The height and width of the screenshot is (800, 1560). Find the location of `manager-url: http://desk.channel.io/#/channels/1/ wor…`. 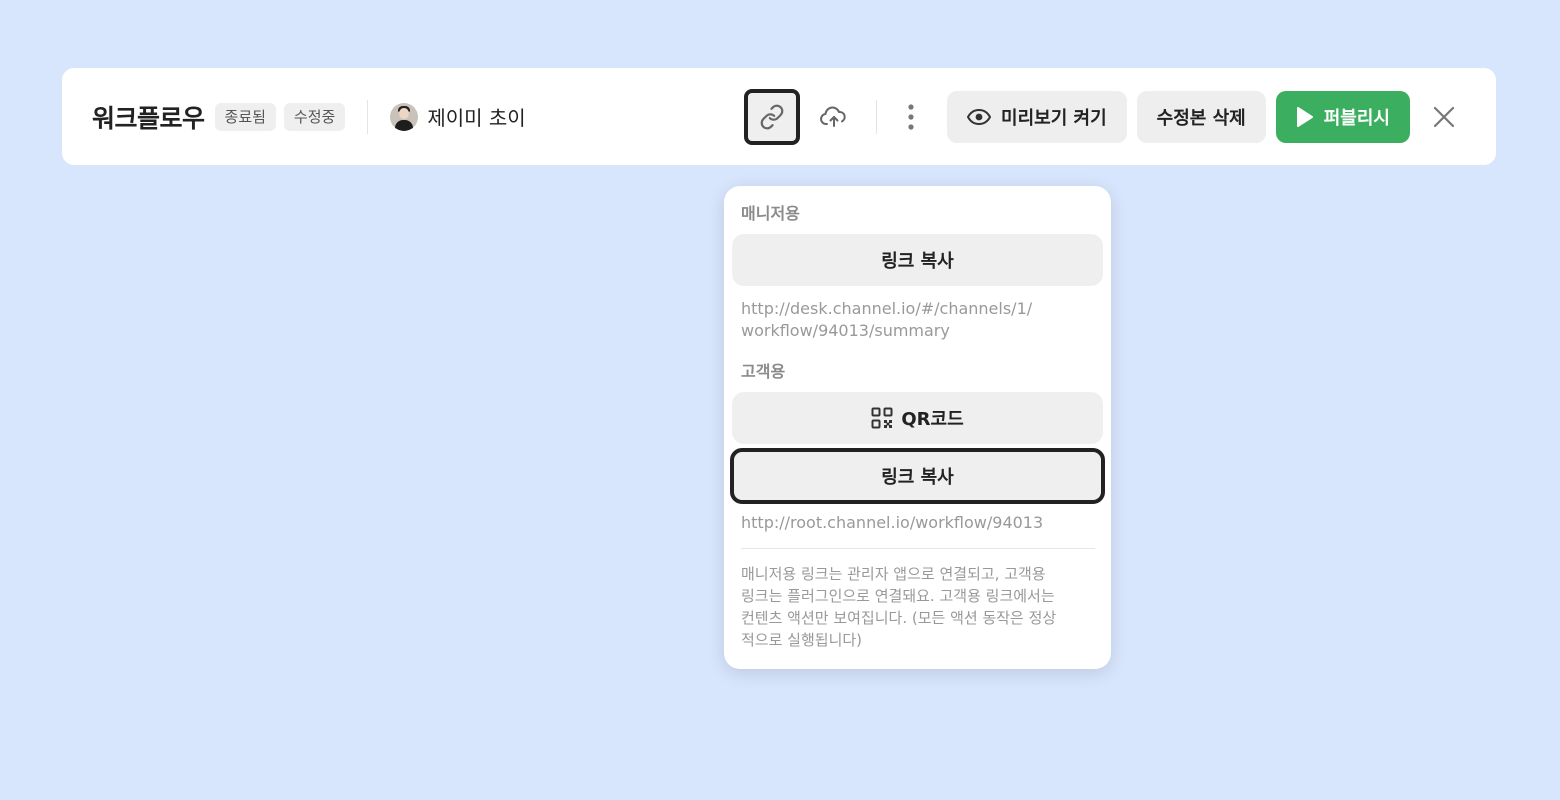

manager-url: http://desk.channel.io/#/channels/1/ wor… is located at coordinates (917, 320).